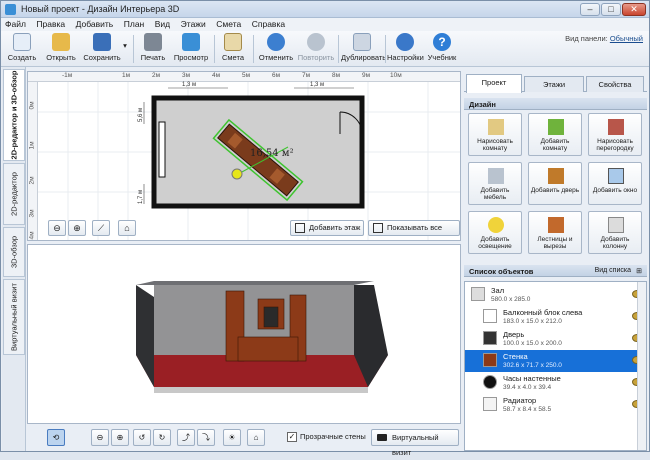 The height and width of the screenshot is (460, 650). I want to click on menu-edit: Правка, so click(50, 23).